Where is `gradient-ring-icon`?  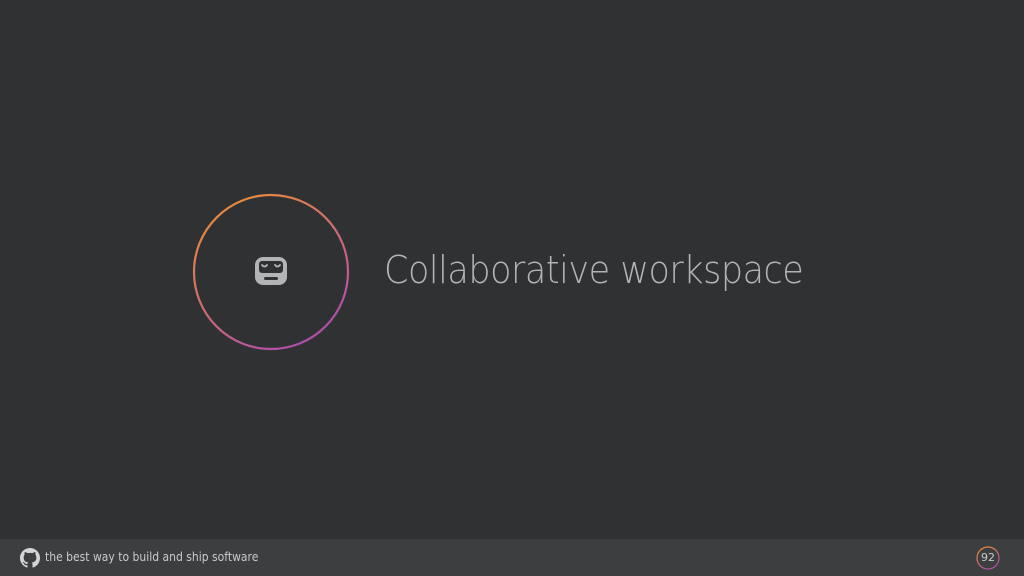 gradient-ring-icon is located at coordinates (271, 272).